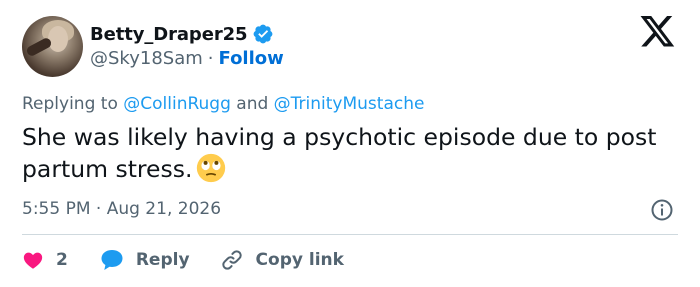 The image size is (700, 287). I want to click on action-bar: 2 Reply Copy link, so click(183, 260).